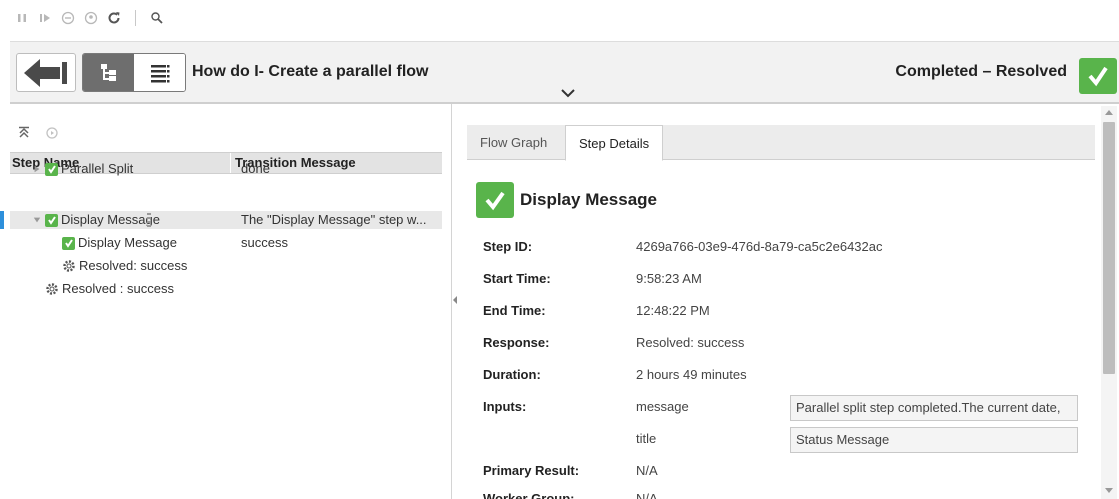  What do you see at coordinates (662, 406) in the screenshot?
I see `input-name: message` at bounding box center [662, 406].